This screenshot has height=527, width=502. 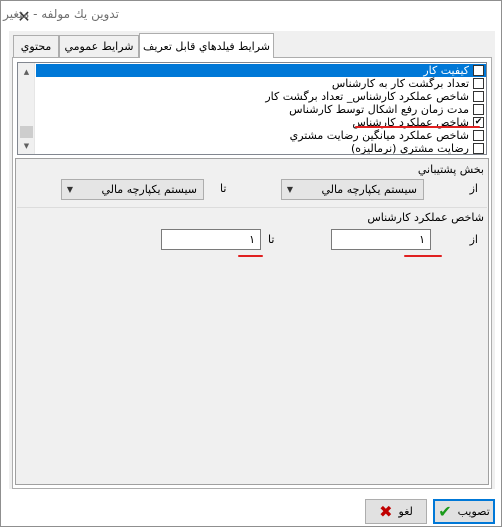 I want to click on checklist-item: رضايت مشتري (نرماليزه), so click(x=261, y=148).